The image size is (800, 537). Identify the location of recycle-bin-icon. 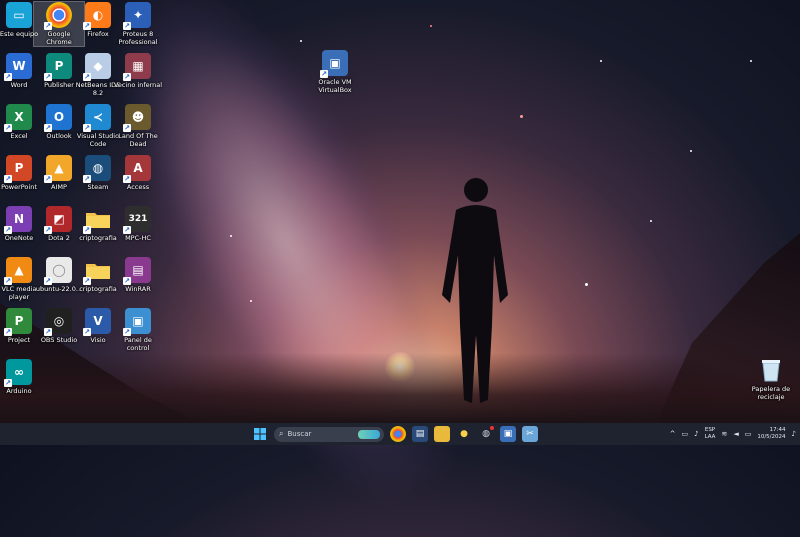
(771, 370).